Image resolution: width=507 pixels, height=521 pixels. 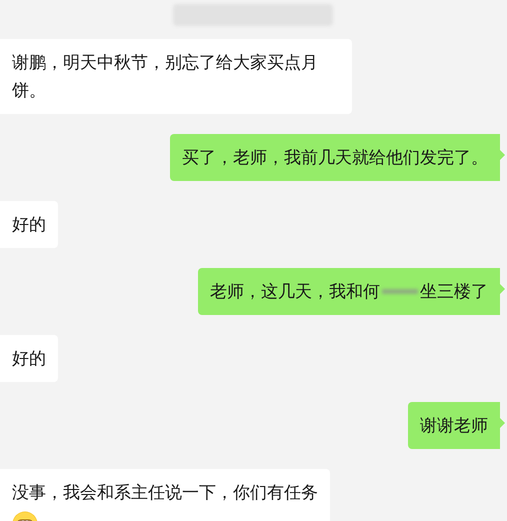 What do you see at coordinates (295, 292) in the screenshot?
I see `message-text: 老师，这几天，我和何` at bounding box center [295, 292].